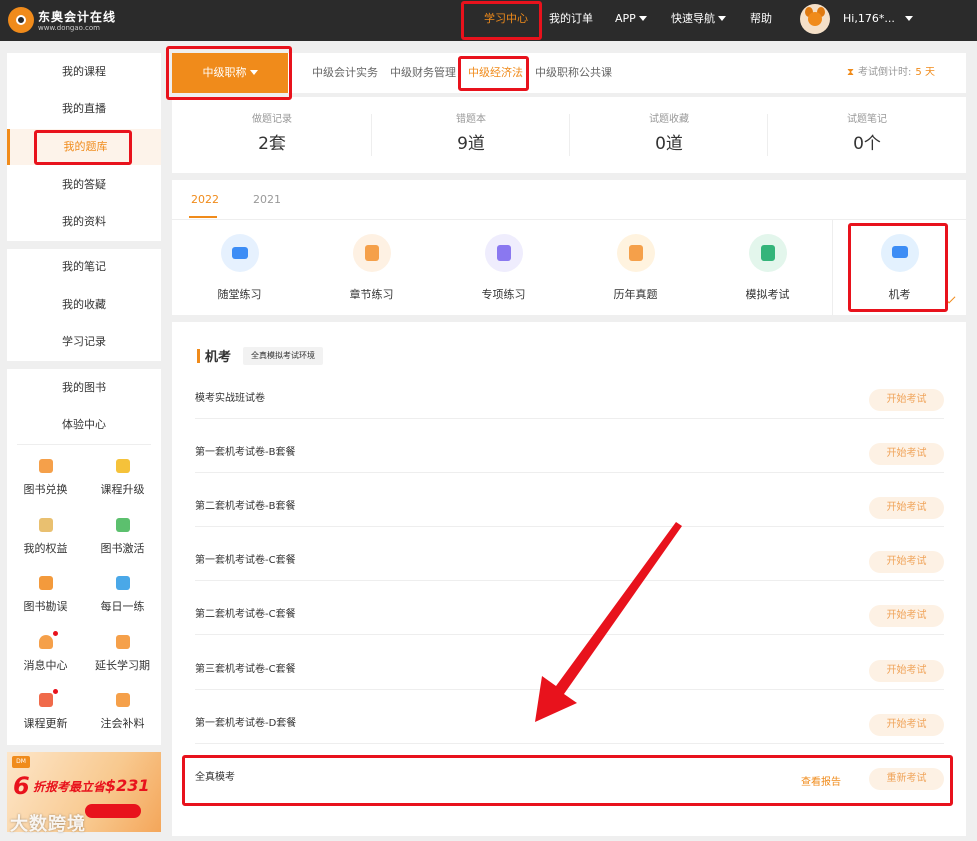 This screenshot has width=977, height=841. I want to click on exam-row: 第二套机考试卷-C套餐 开始考试, so click(569, 622).